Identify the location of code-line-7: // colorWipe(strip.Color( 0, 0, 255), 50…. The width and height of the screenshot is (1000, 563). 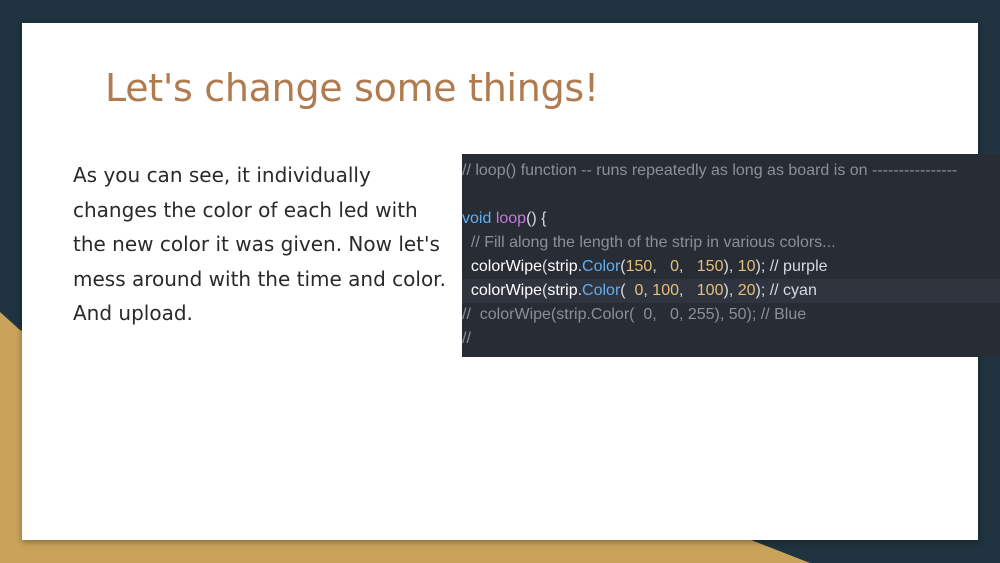
(634, 314).